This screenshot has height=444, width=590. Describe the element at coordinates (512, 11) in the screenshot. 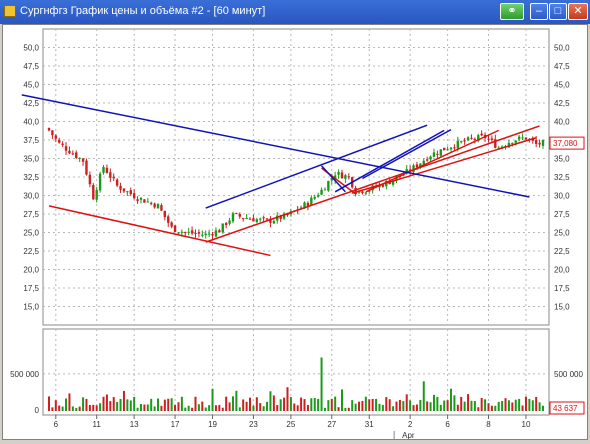

I see `link-icon: ⚭` at that location.